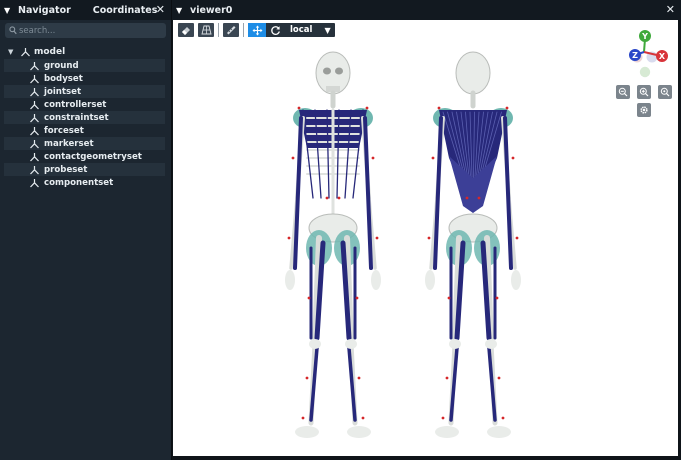 The image size is (681, 460). I want to click on tree-item-controllerset: controllerset, so click(84, 104).